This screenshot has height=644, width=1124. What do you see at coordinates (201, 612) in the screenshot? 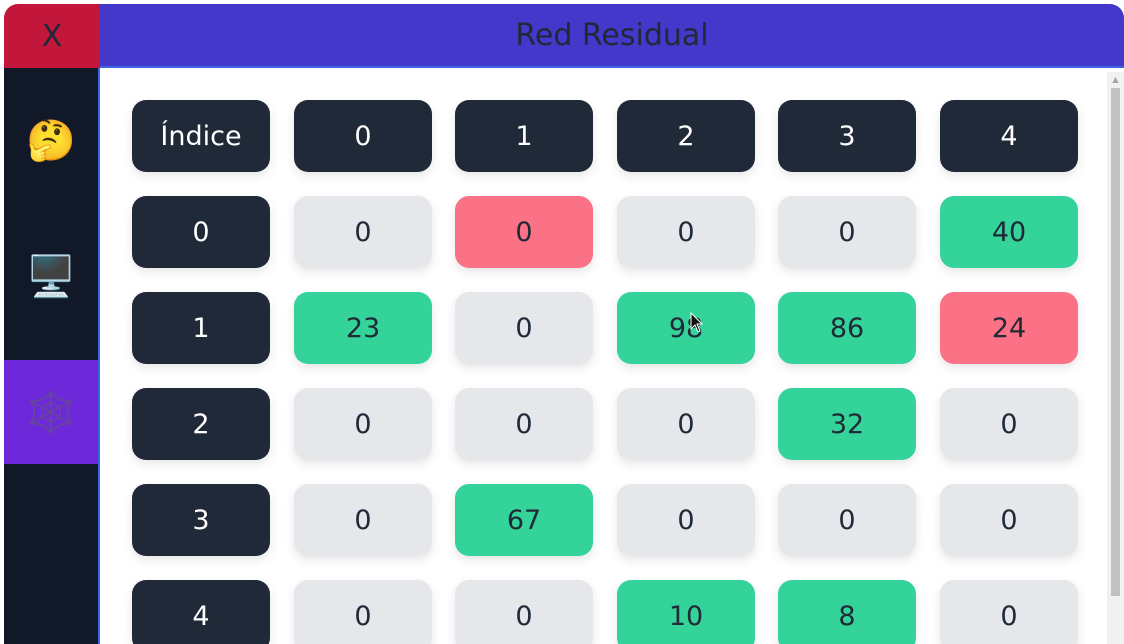
I see `row-header-cell: 4` at bounding box center [201, 612].